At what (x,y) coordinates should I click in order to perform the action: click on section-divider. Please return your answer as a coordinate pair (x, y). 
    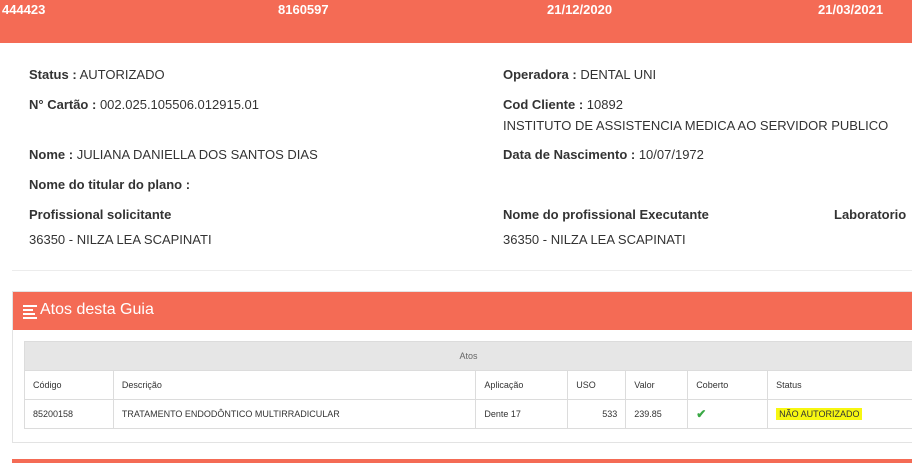
    Looking at the image, I should click on (462, 270).